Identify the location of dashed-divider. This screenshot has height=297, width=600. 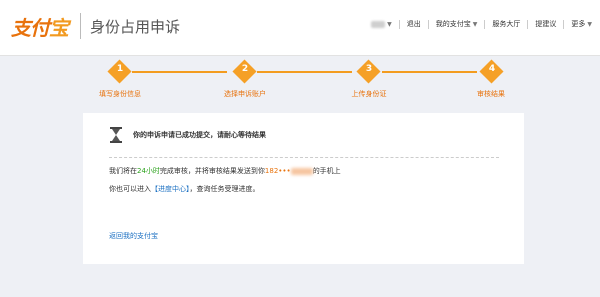
(304, 157).